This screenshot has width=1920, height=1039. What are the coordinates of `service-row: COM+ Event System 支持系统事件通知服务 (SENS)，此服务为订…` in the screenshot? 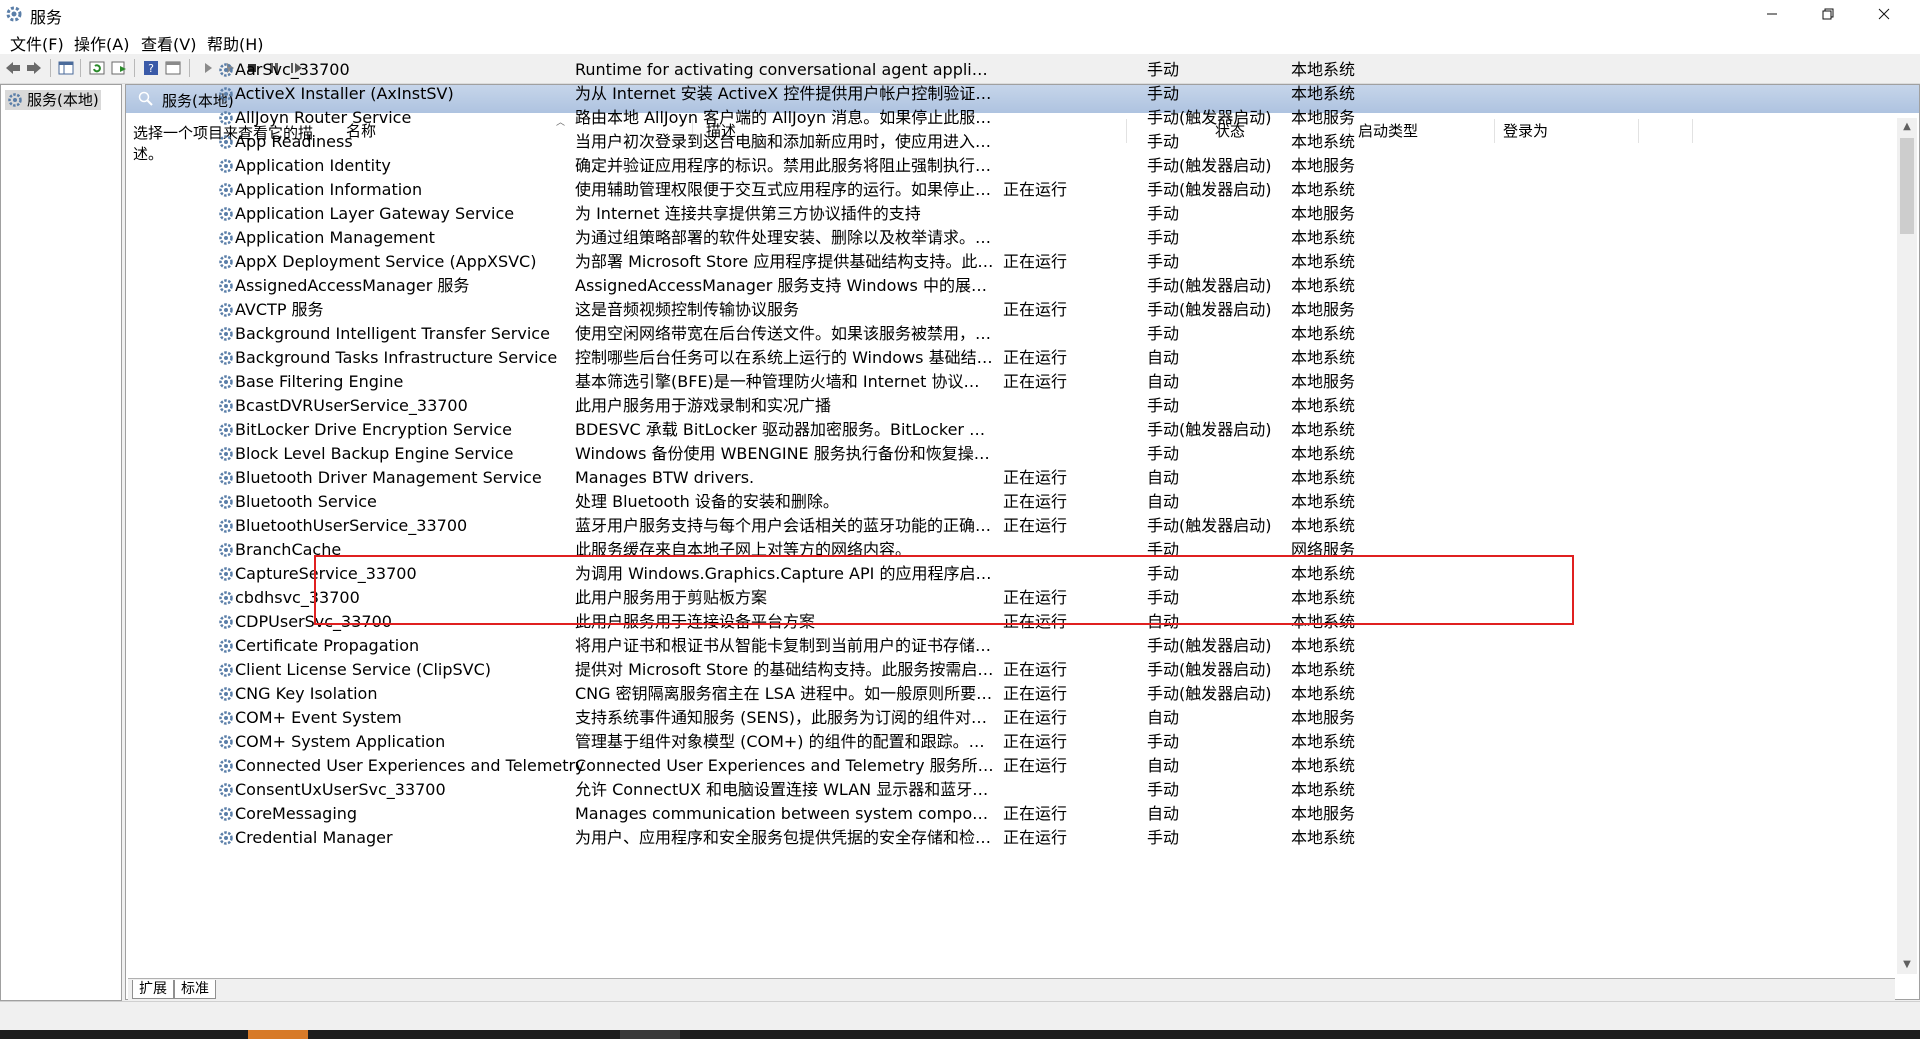 It's located at (950, 718).